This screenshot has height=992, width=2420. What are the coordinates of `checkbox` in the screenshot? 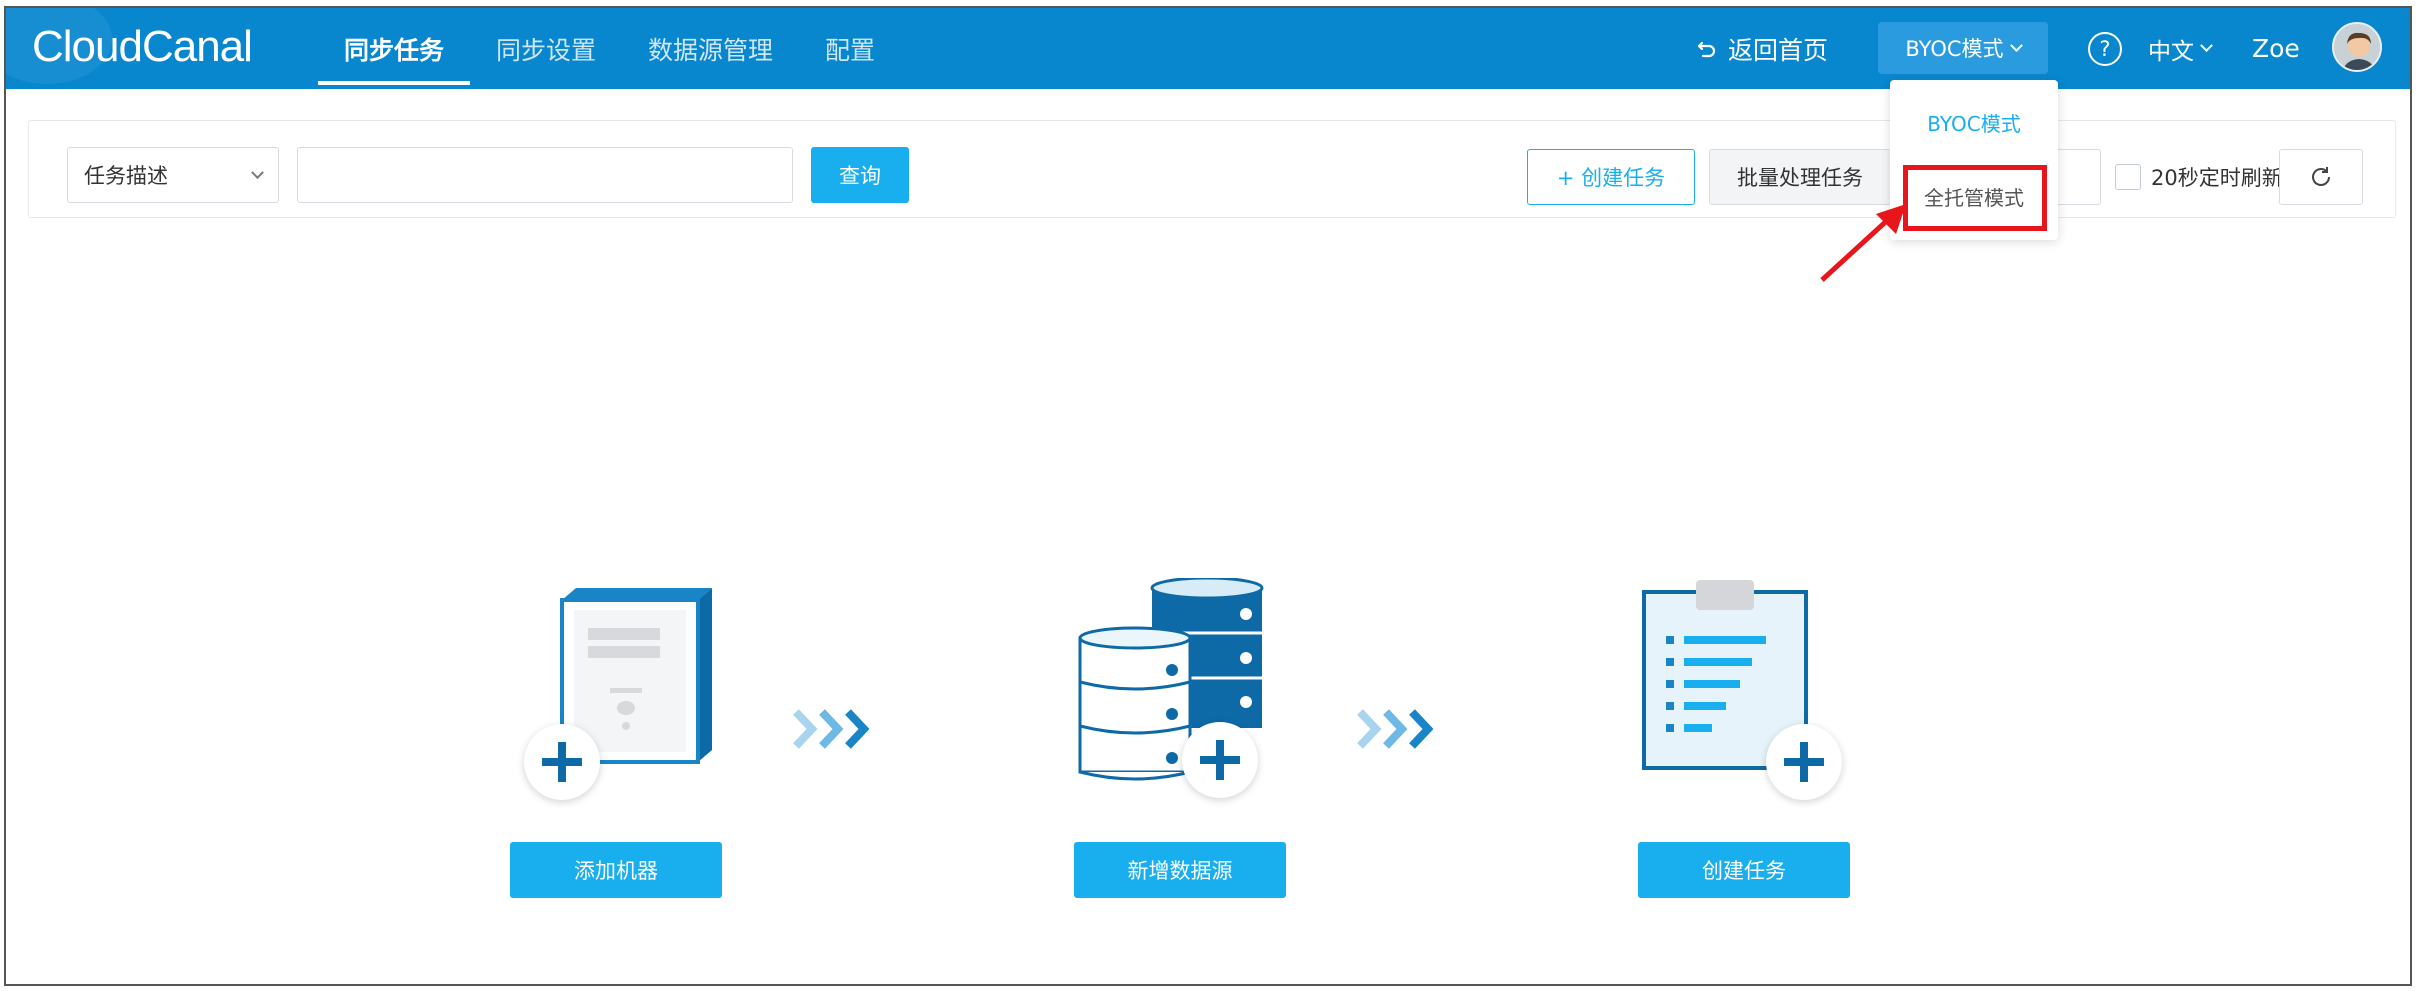 It's located at (2128, 177).